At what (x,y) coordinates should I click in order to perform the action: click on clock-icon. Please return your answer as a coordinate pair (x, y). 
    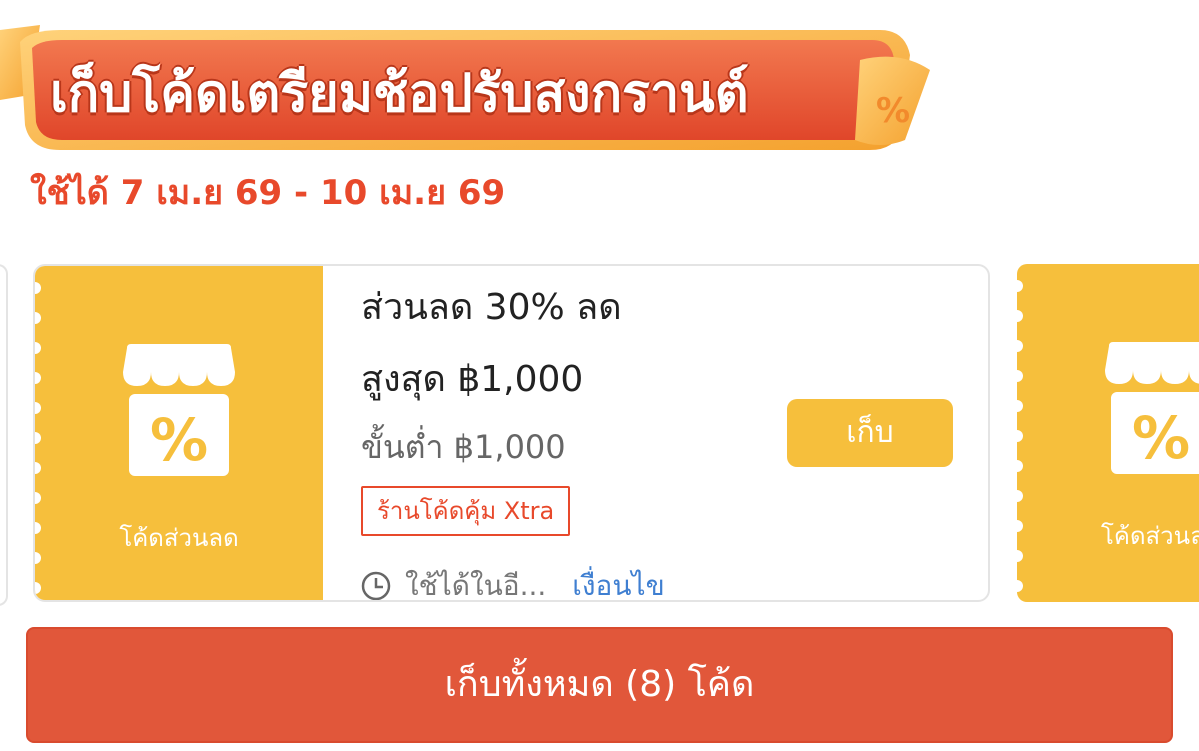
    Looking at the image, I should click on (376, 585).